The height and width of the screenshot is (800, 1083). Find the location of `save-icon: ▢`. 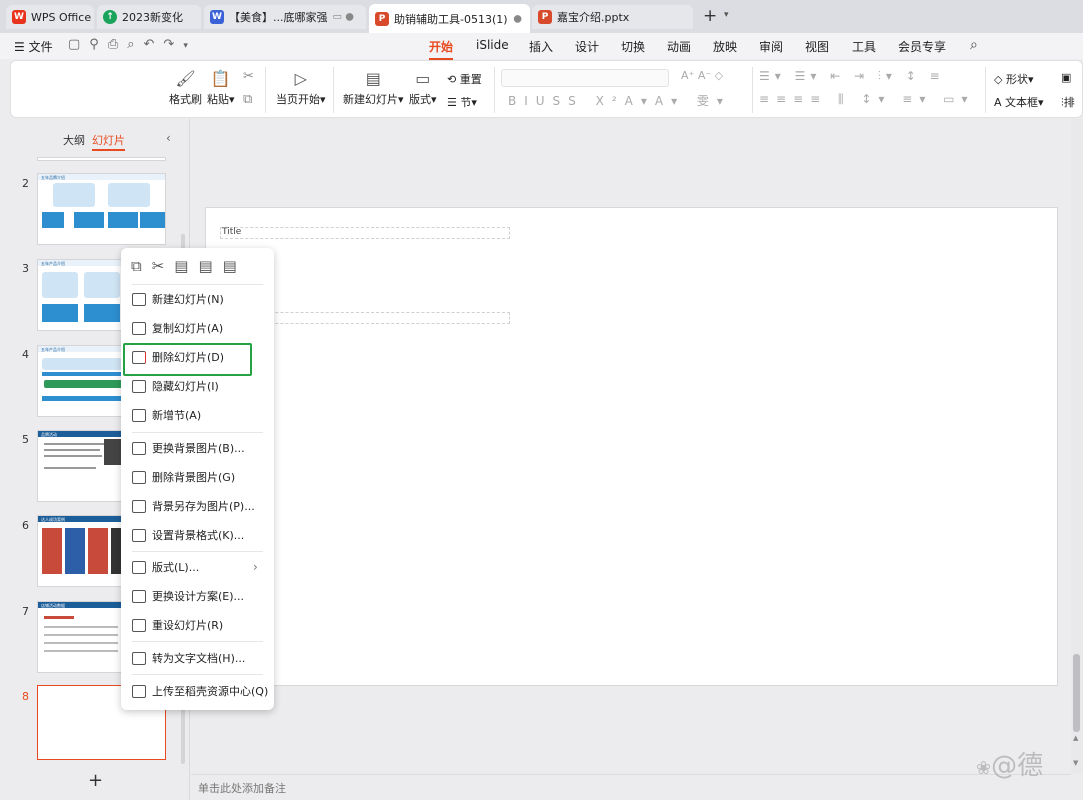

save-icon: ▢ is located at coordinates (78, 44).